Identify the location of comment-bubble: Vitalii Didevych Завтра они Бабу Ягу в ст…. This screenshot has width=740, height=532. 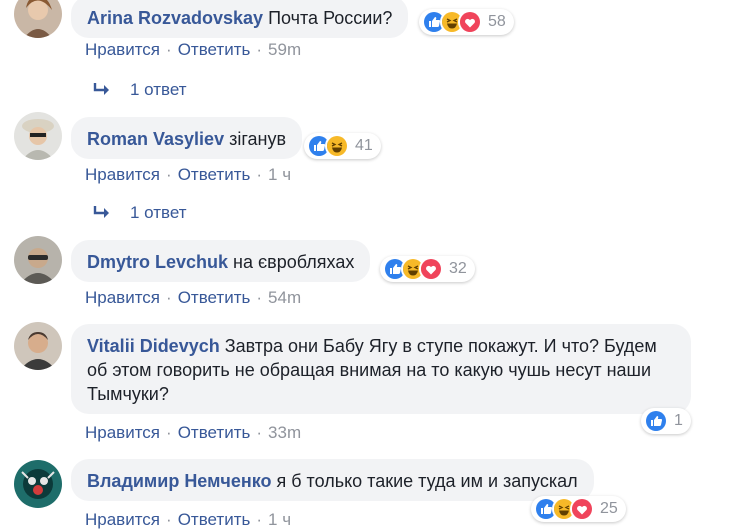
(381, 369).